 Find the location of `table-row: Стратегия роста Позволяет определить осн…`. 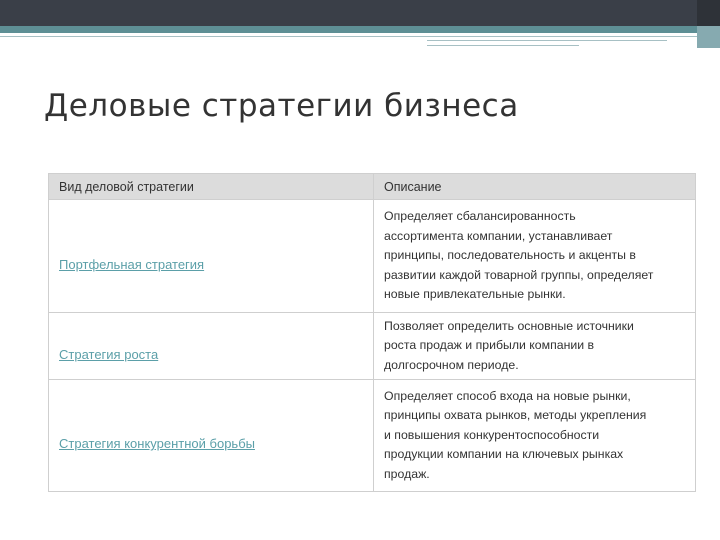

table-row: Стратегия роста Позволяет определить осн… is located at coordinates (372, 346).